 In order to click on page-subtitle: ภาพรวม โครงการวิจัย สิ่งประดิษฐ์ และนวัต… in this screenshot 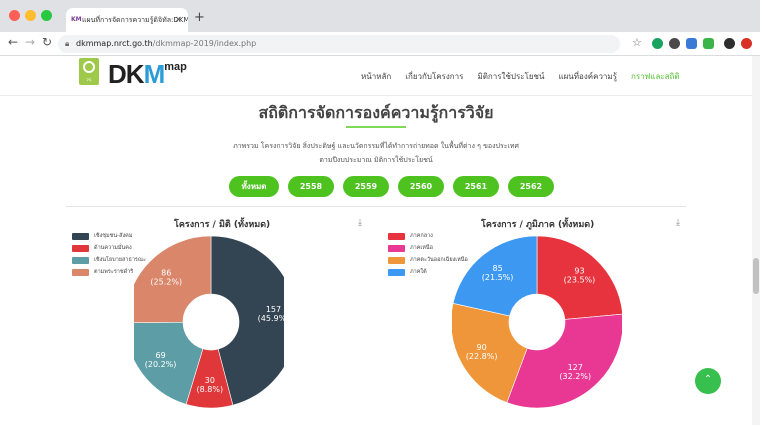, I will do `click(376, 153)`.